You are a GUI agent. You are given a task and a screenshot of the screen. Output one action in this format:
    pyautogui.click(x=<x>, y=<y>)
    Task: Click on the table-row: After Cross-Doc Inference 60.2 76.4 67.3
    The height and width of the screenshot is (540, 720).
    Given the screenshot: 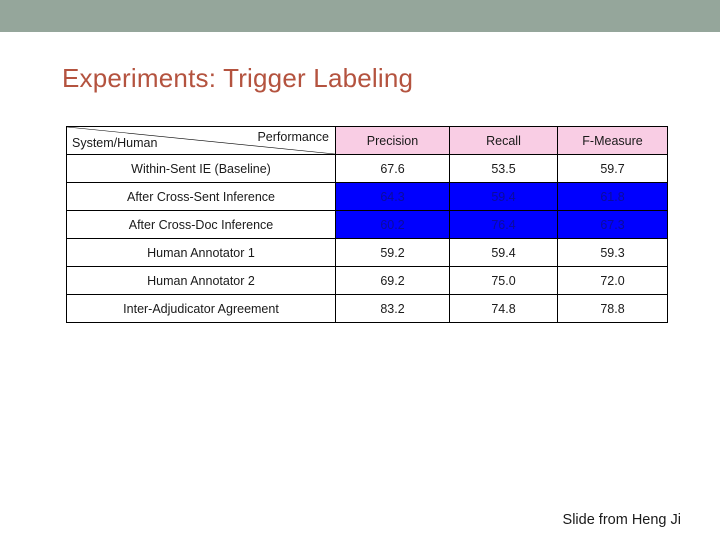 What is the action you would take?
    pyautogui.click(x=367, y=224)
    